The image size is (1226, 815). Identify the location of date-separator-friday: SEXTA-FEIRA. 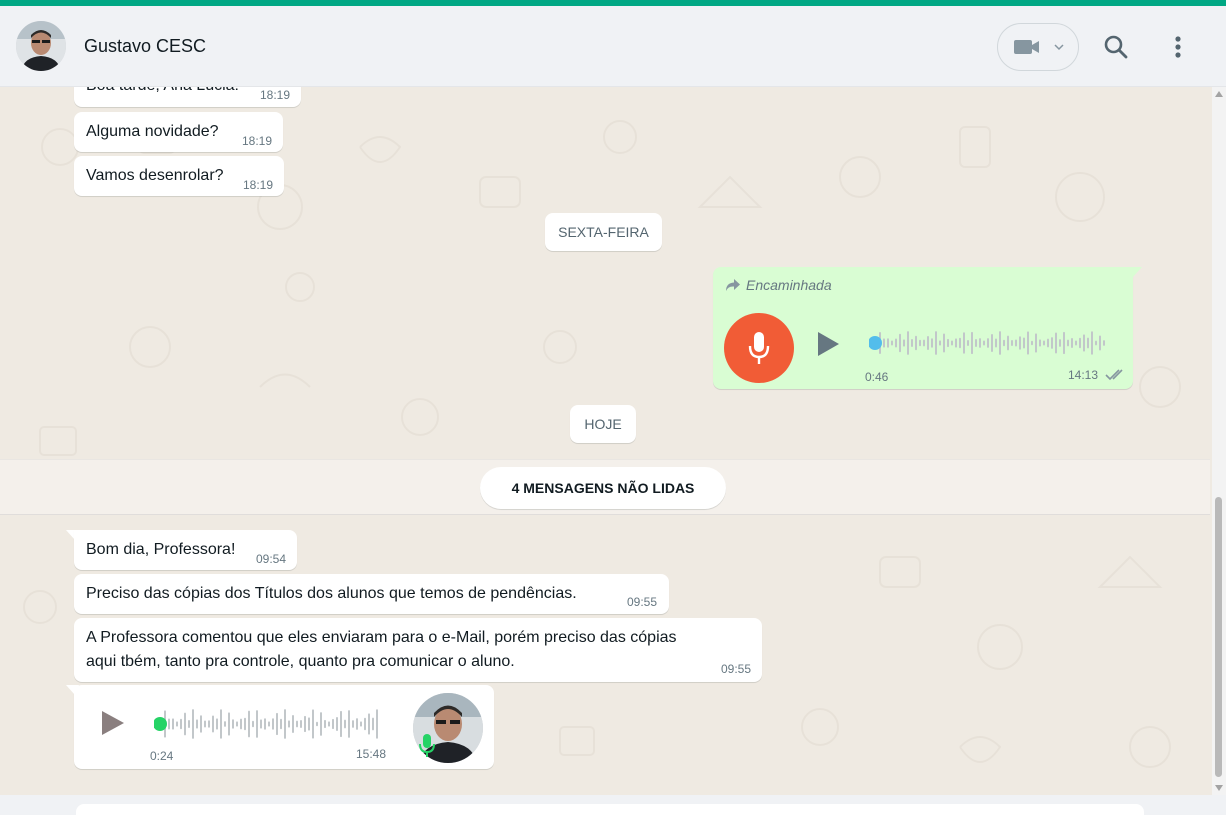
(603, 232).